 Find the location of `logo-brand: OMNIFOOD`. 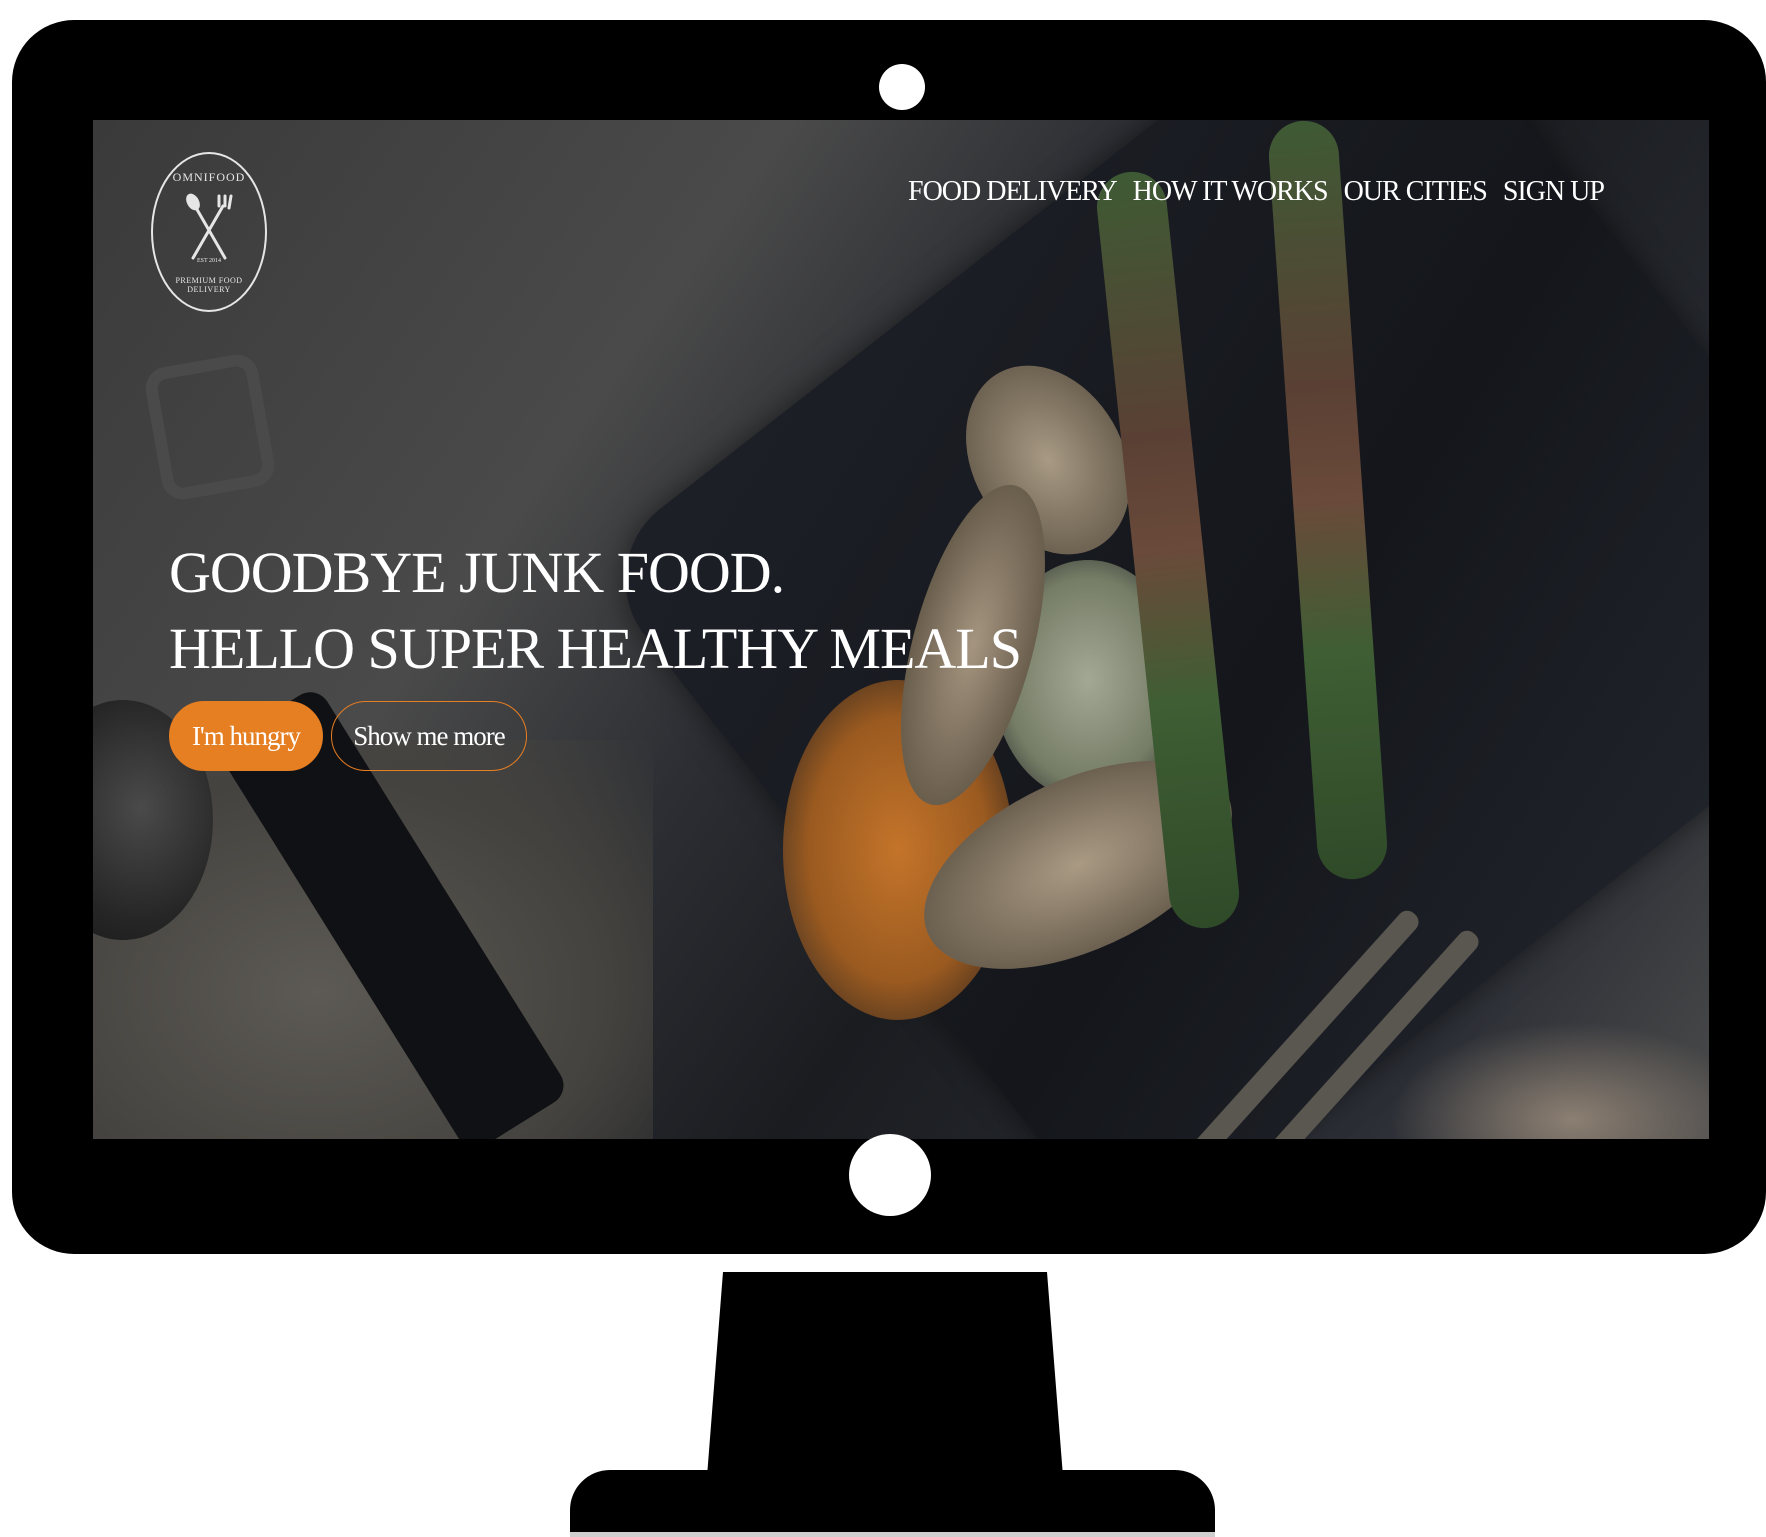

logo-brand: OMNIFOOD is located at coordinates (209, 177).